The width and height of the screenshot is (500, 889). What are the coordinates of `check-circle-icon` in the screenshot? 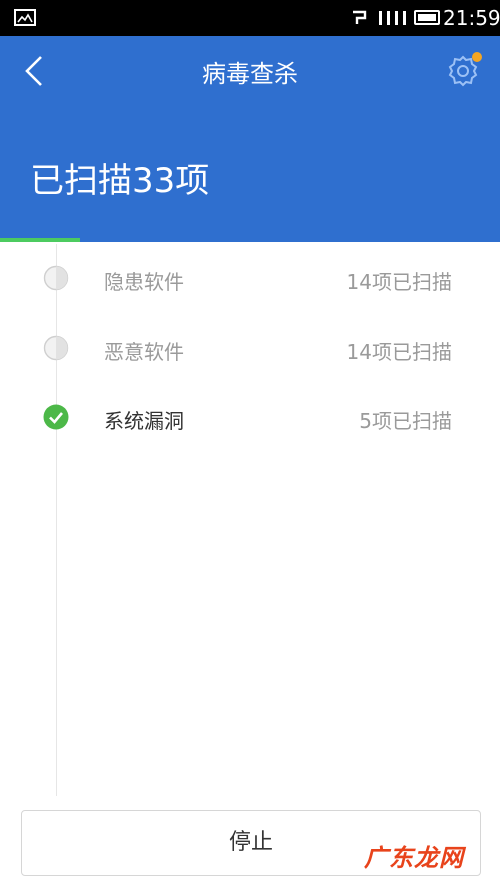 It's located at (56, 417).